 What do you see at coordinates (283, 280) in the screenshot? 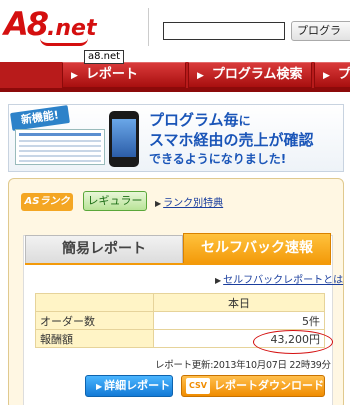
I see `selfback-about-label: セルフバックレポートとは` at bounding box center [283, 280].